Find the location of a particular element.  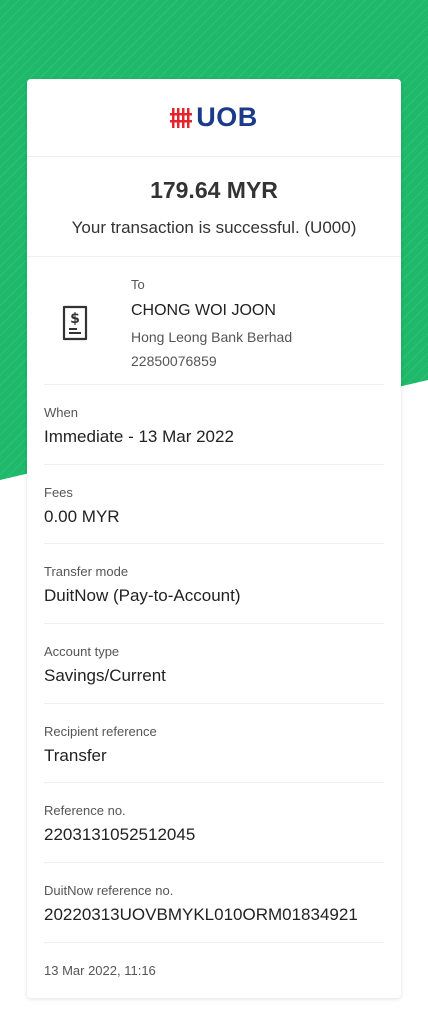

logo-header: UOB is located at coordinates (214, 118).